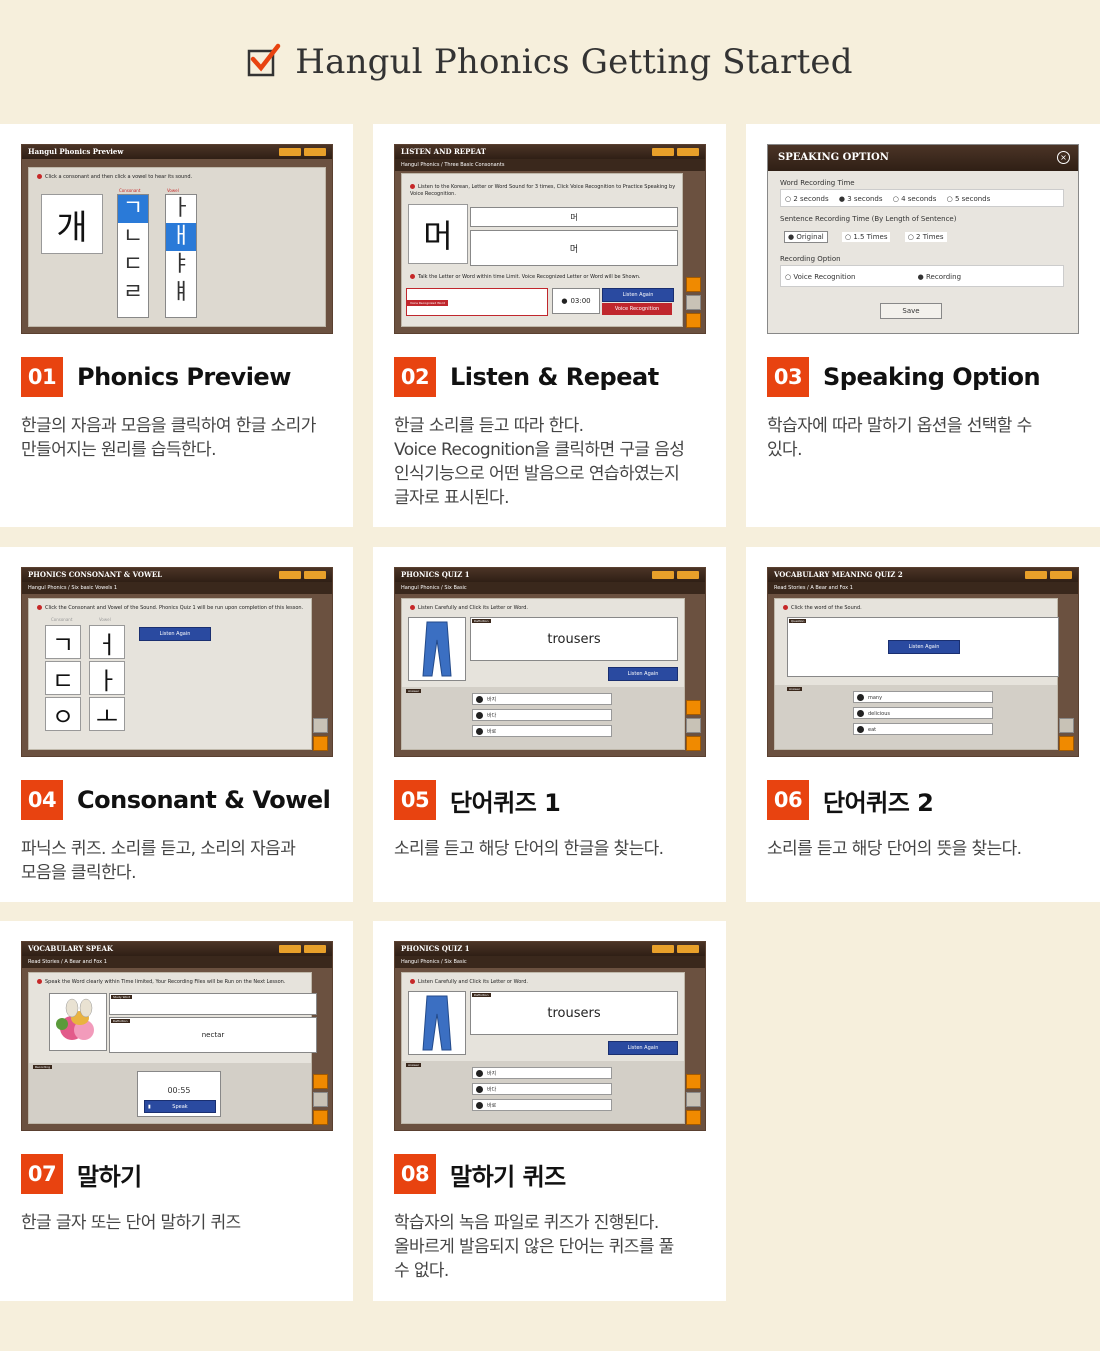  I want to click on answer-option: many, so click(923, 697).